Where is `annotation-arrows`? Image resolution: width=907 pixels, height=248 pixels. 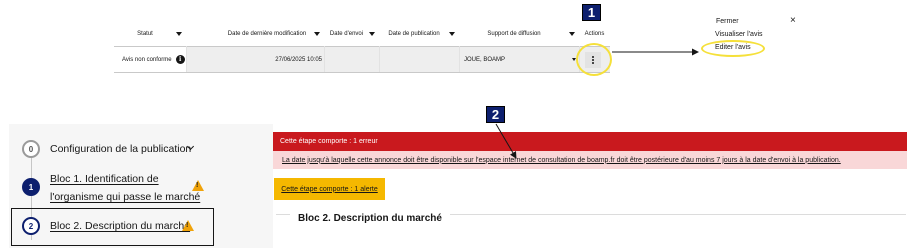
annotation-arrows is located at coordinates (597, 103).